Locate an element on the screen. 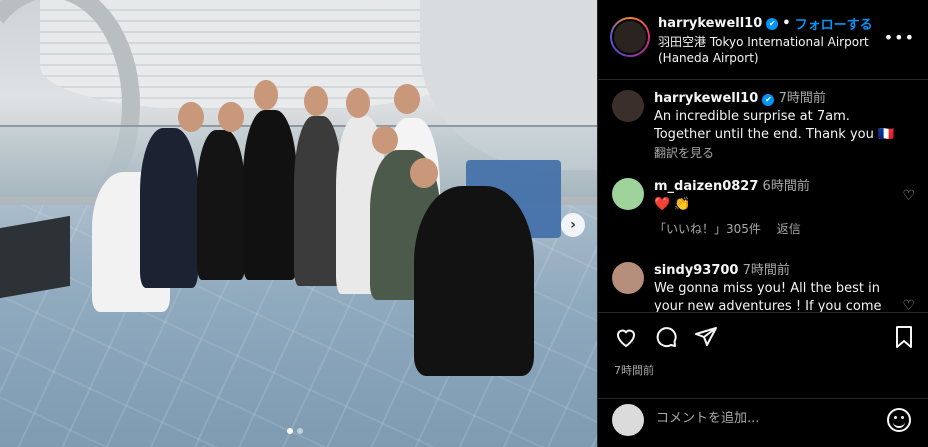 This screenshot has width=928, height=447. comment-text: ❤️ 👏 is located at coordinates (672, 204).